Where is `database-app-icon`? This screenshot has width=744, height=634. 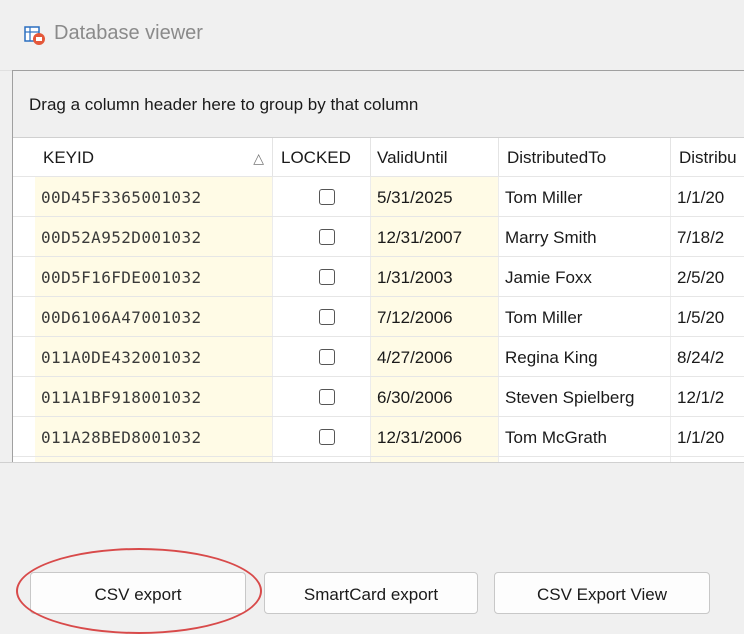 database-app-icon is located at coordinates (34, 35).